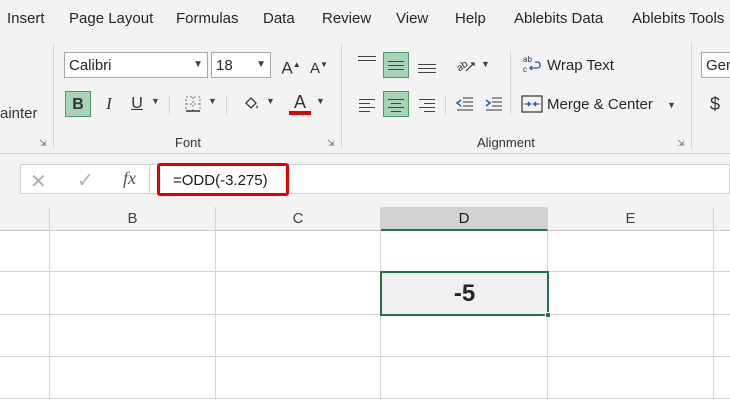 The width and height of the screenshot is (730, 400). I want to click on fill-color-icon, so click(251, 104).